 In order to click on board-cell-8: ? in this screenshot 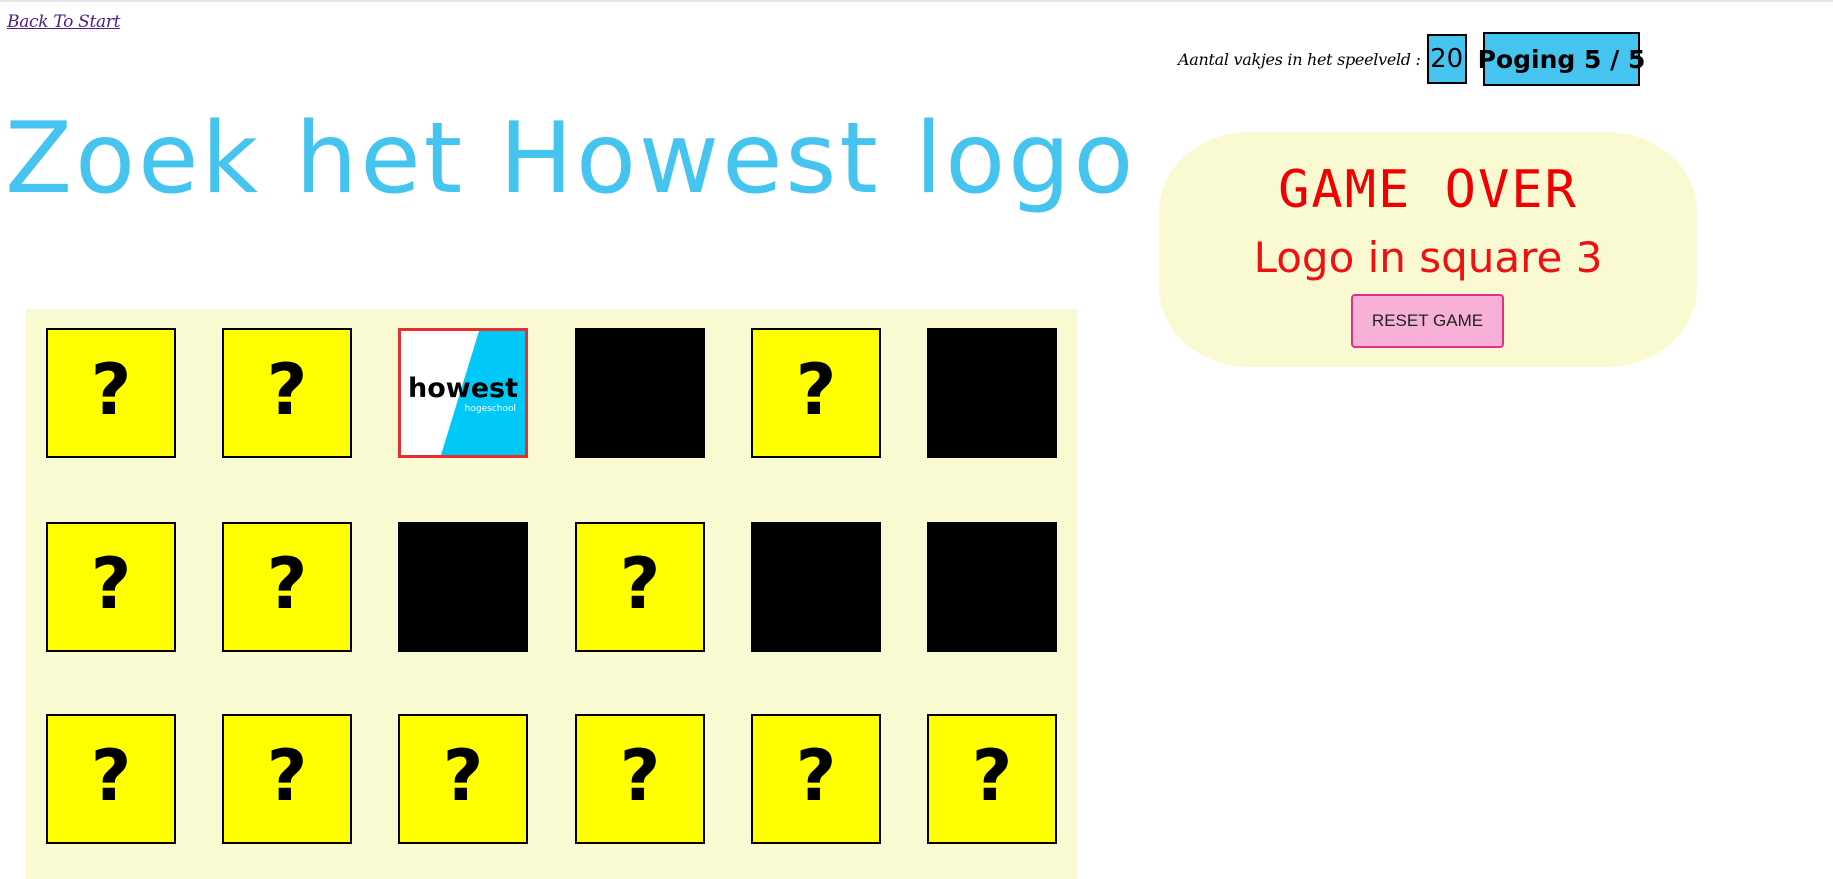, I will do `click(287, 587)`.